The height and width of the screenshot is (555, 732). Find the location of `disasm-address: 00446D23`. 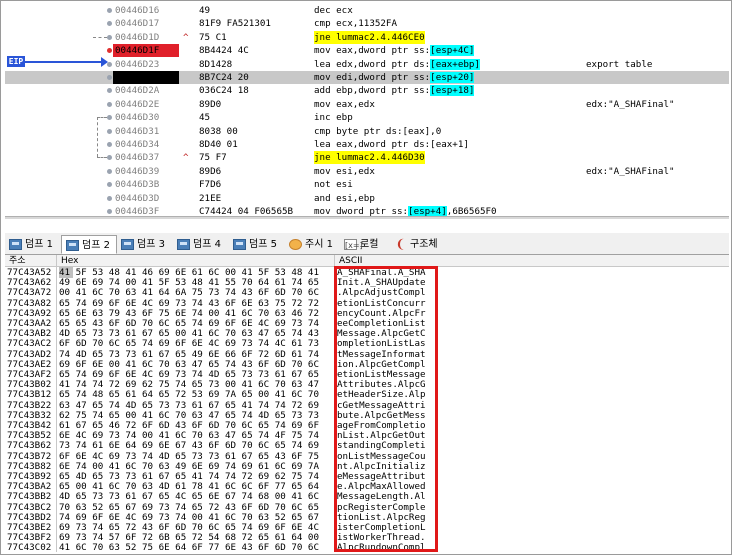

disasm-address: 00446D23 is located at coordinates (146, 64).